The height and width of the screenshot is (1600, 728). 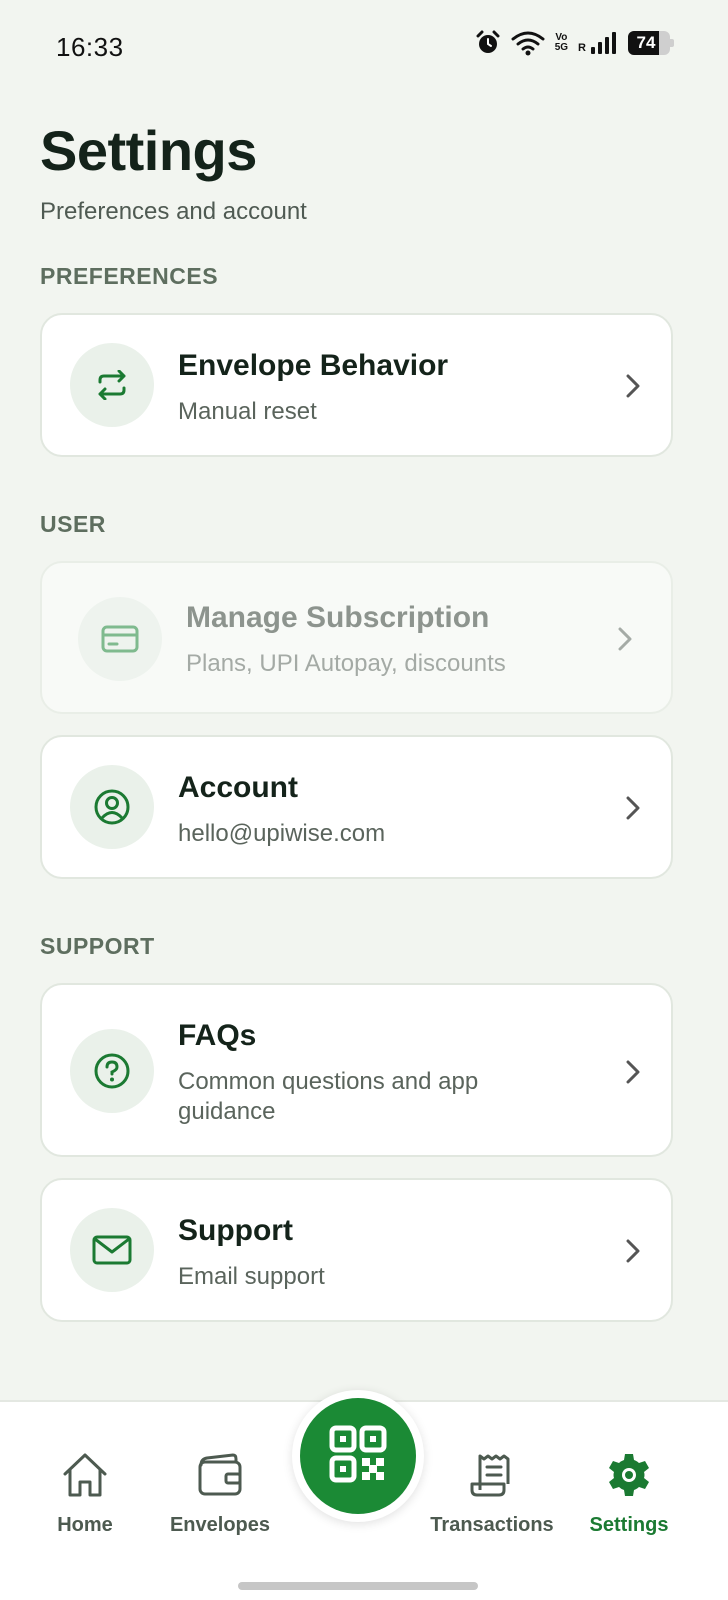 I want to click on section-title-support: SUPPORT, so click(x=97, y=946).